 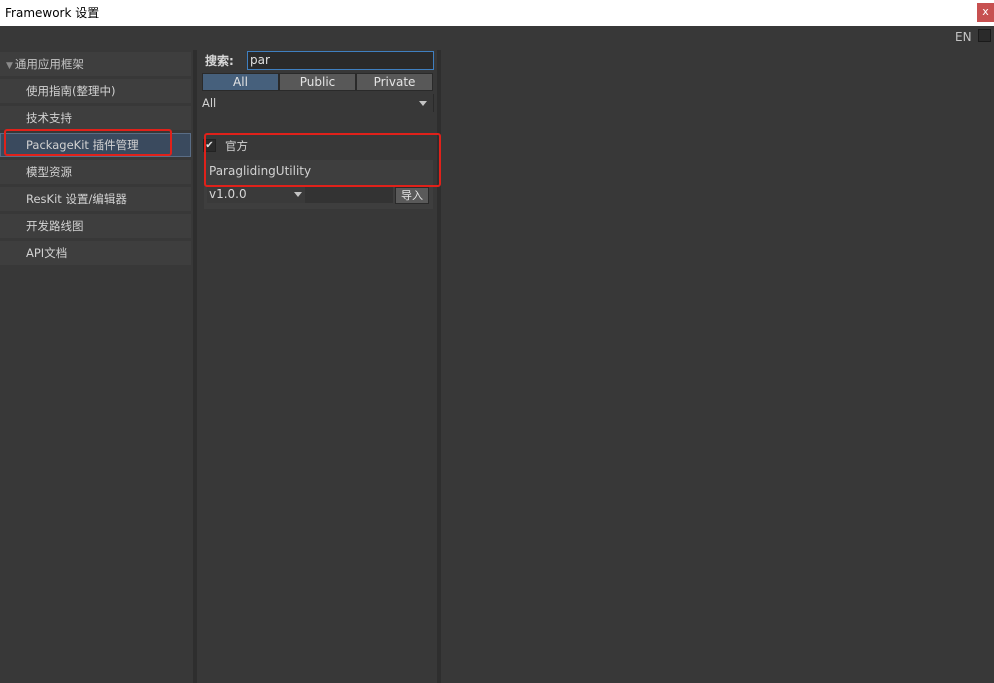 I want to click on sidebar-group-label: 通用应用框架, so click(x=49, y=64).